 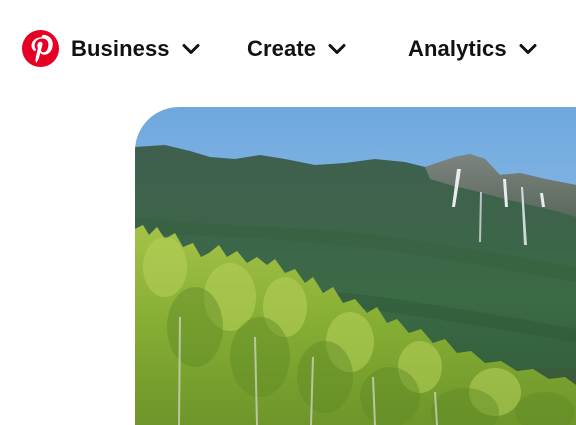 I want to click on nav-create-dropdown: Create, so click(x=296, y=49).